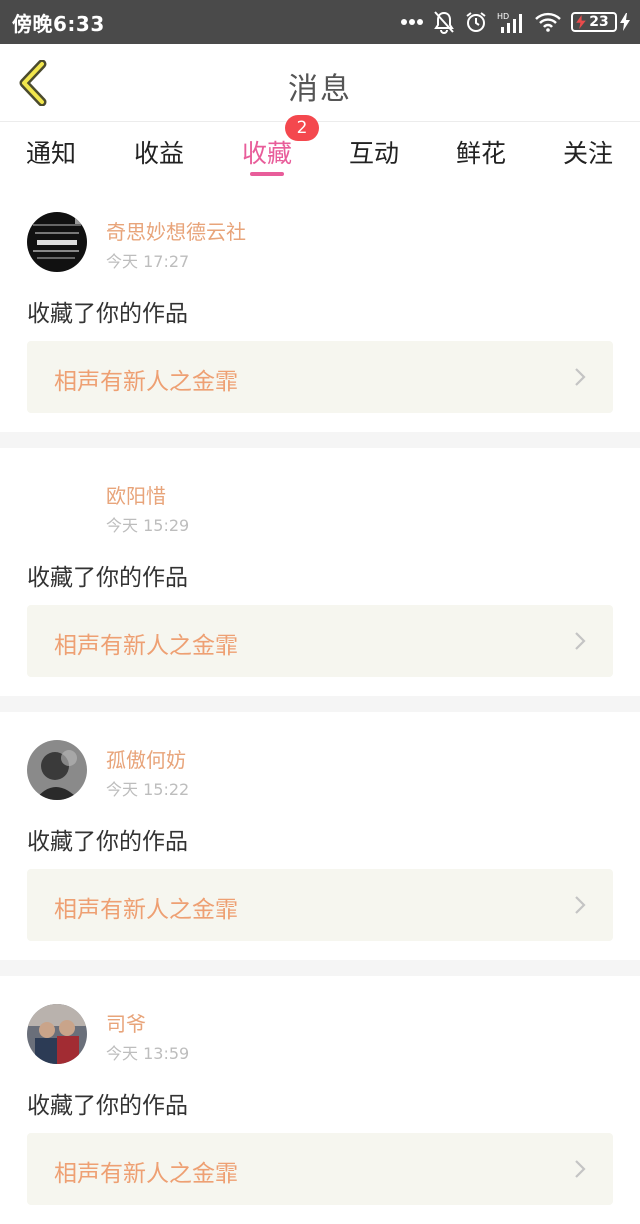  Describe the element at coordinates (503, 16) in the screenshot. I see `svg-text: HD` at that location.